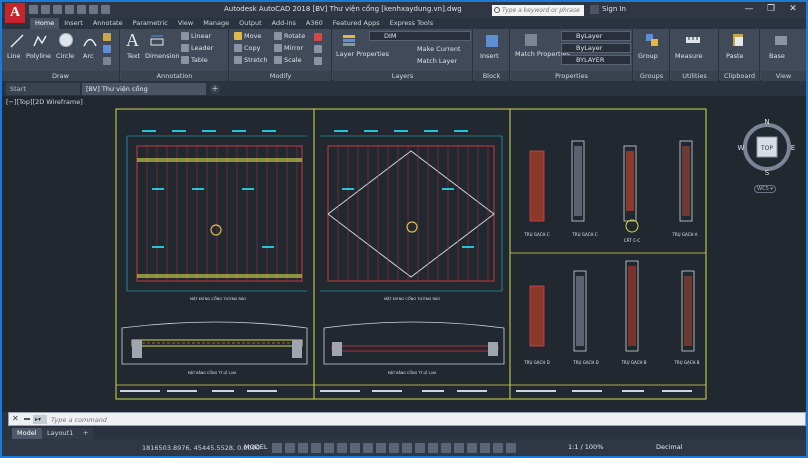 Image resolution: width=808 pixels, height=458 pixels. What do you see at coordinates (669, 447) in the screenshot?
I see `units-display: Decimal` at bounding box center [669, 447].